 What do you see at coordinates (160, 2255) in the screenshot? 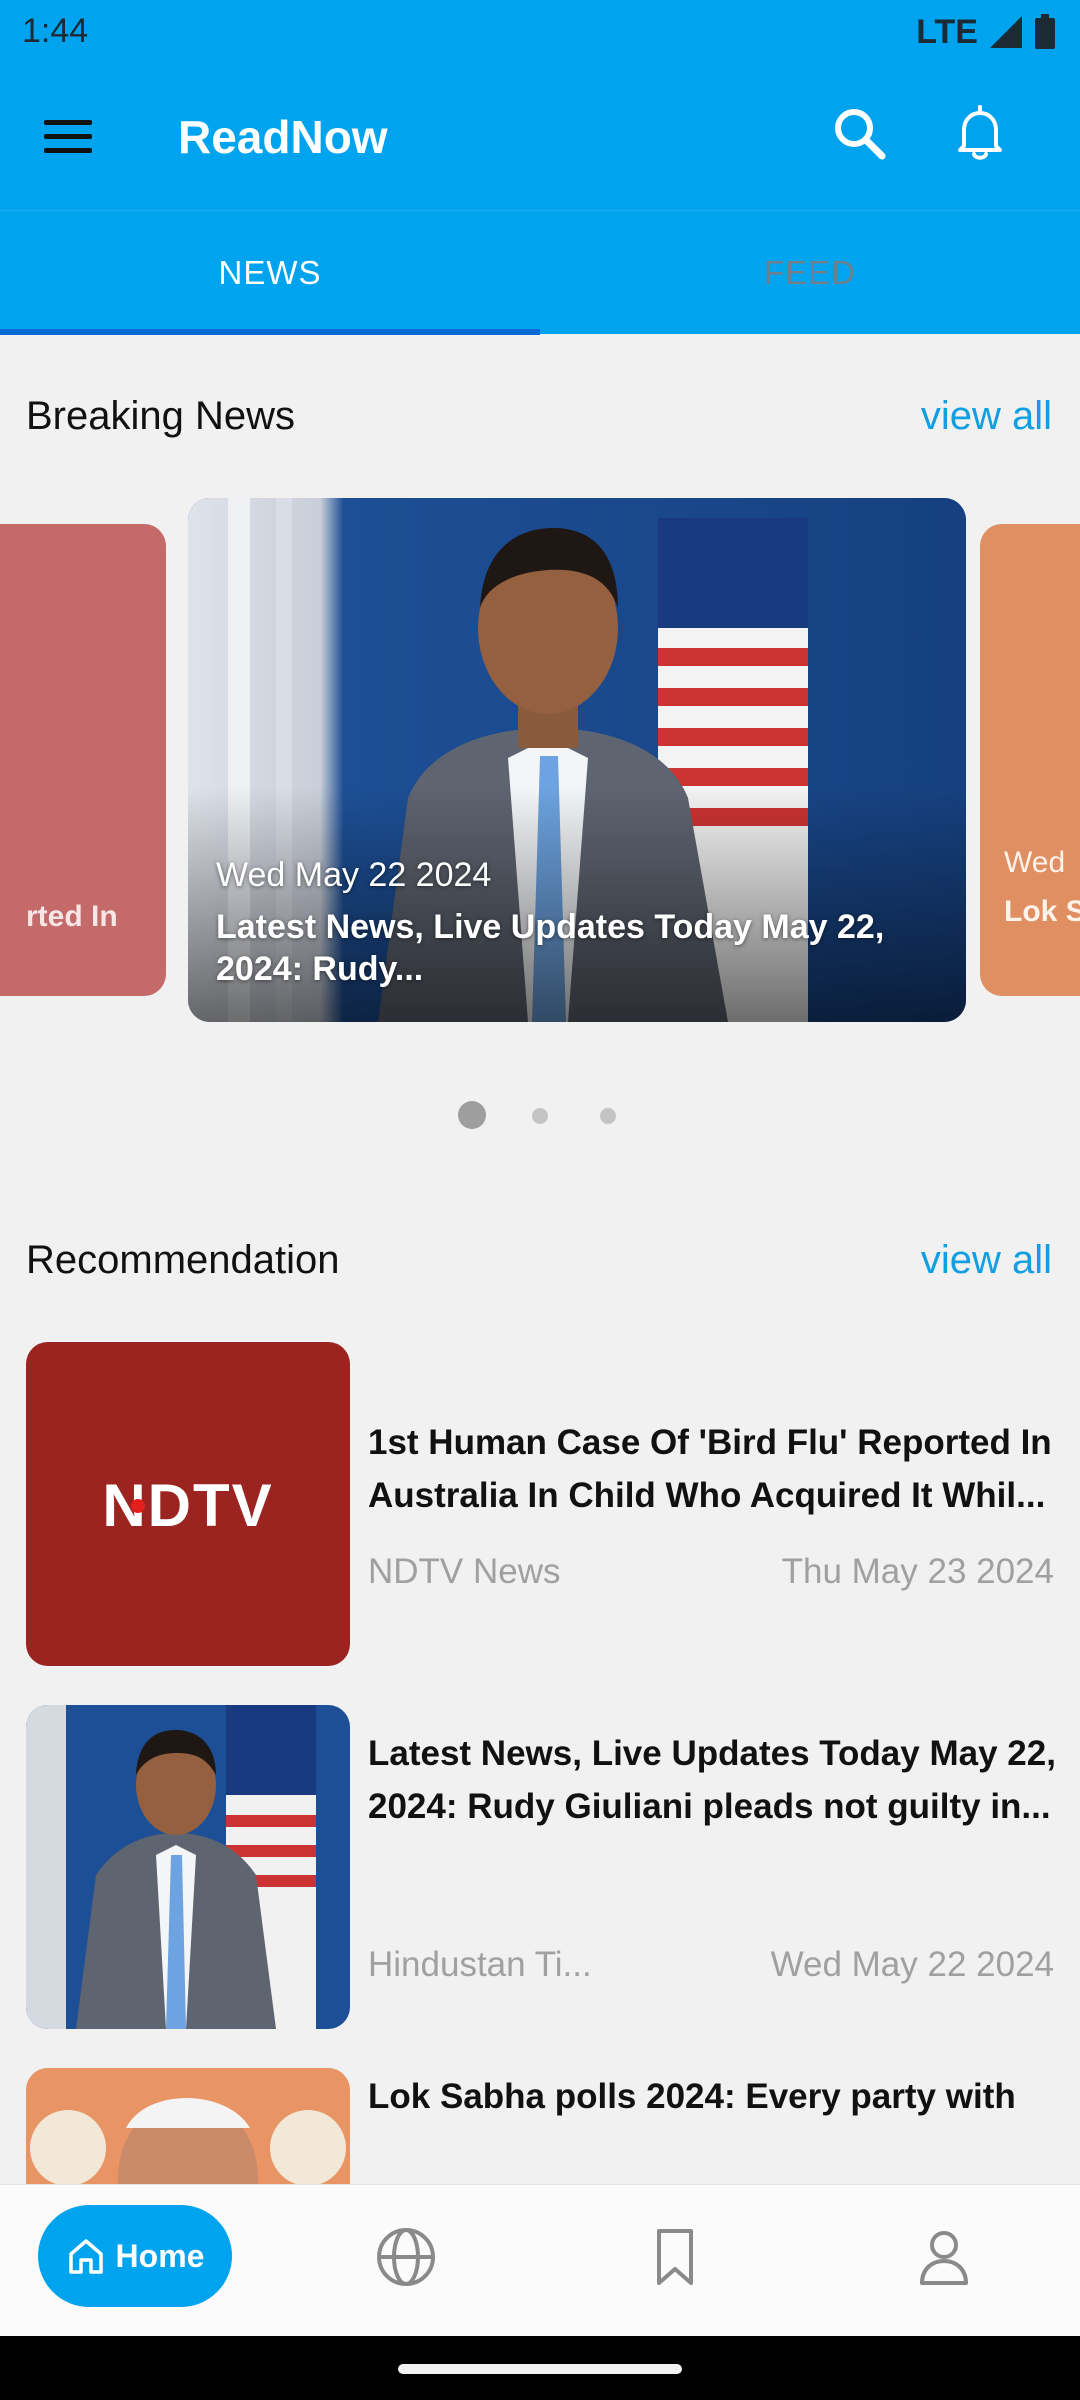
I see `nav-home-label: Home` at bounding box center [160, 2255].